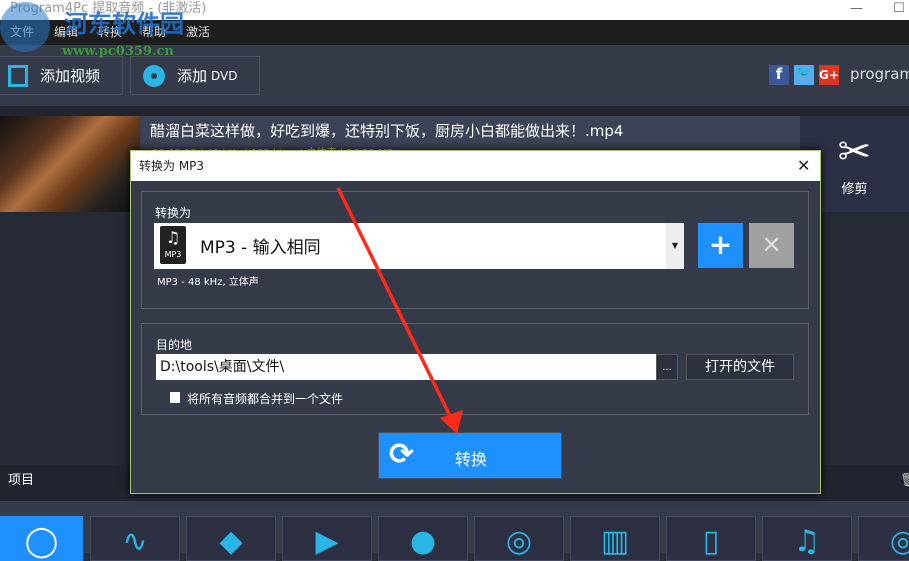 The height and width of the screenshot is (561, 909). I want to click on annotation-arrow, so click(399, 310).